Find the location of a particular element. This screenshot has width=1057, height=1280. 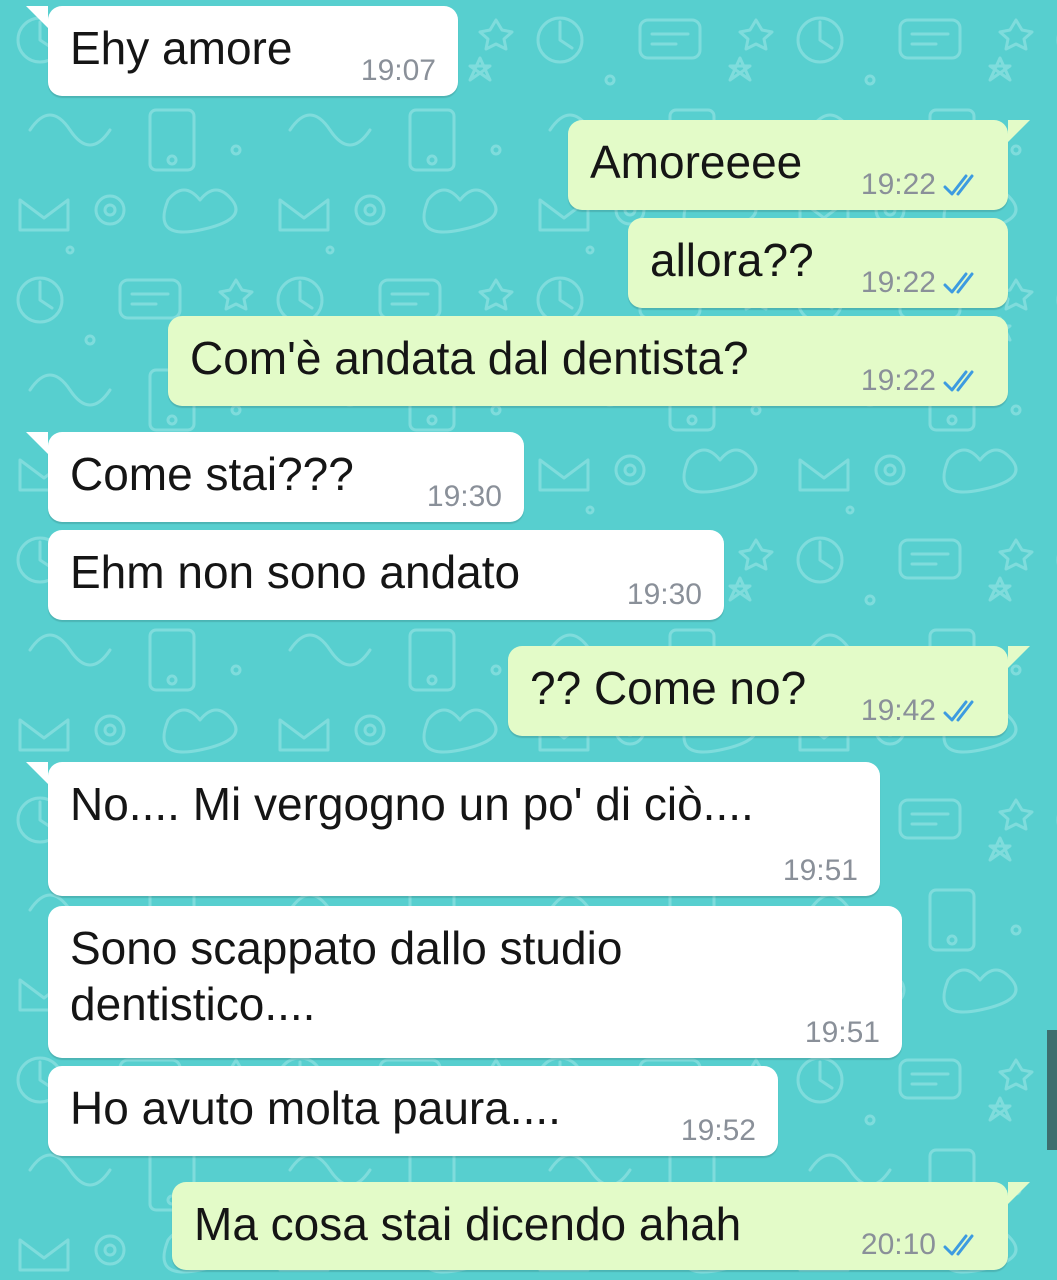

message-time: 19:52 is located at coordinates (718, 1130).